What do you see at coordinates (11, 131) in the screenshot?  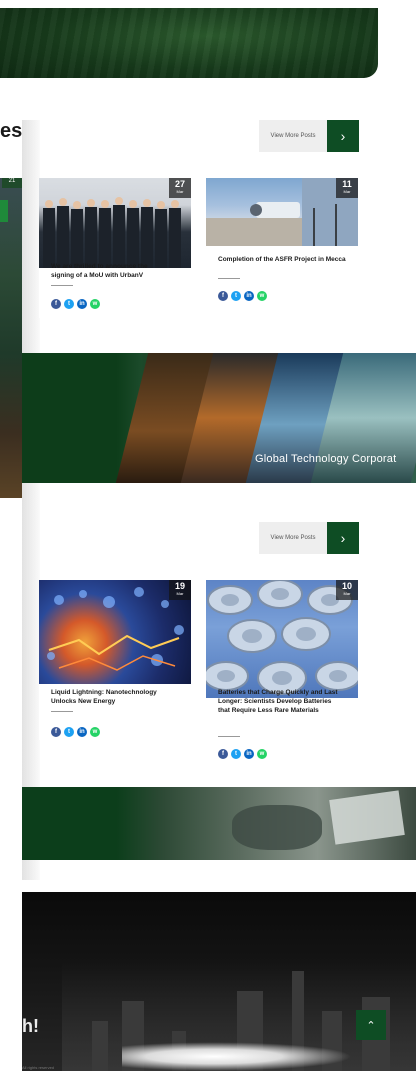 I see `section-title: es` at bounding box center [11, 131].